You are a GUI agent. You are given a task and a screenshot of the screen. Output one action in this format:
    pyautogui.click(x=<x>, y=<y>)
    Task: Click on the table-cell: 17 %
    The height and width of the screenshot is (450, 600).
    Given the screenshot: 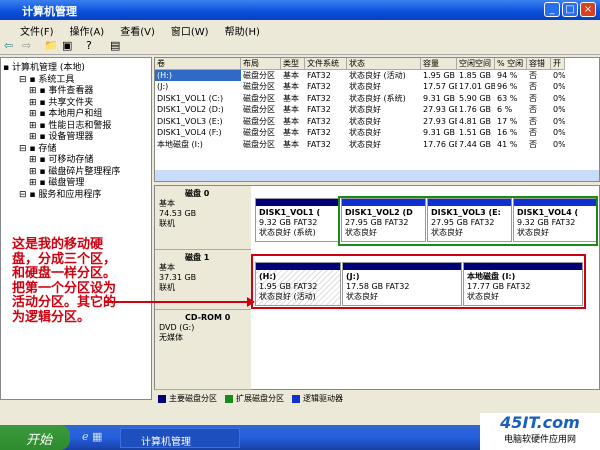 What is the action you would take?
    pyautogui.click(x=507, y=121)
    